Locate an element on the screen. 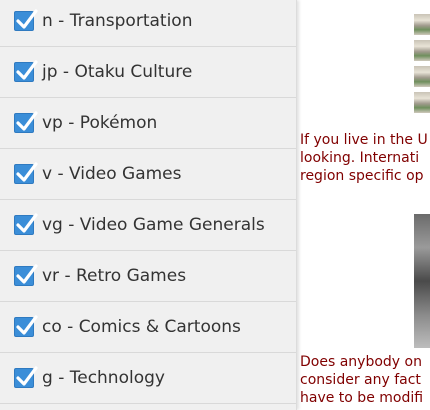 This screenshot has width=430, height=410. board-label: vr - Retro Games is located at coordinates (114, 276).